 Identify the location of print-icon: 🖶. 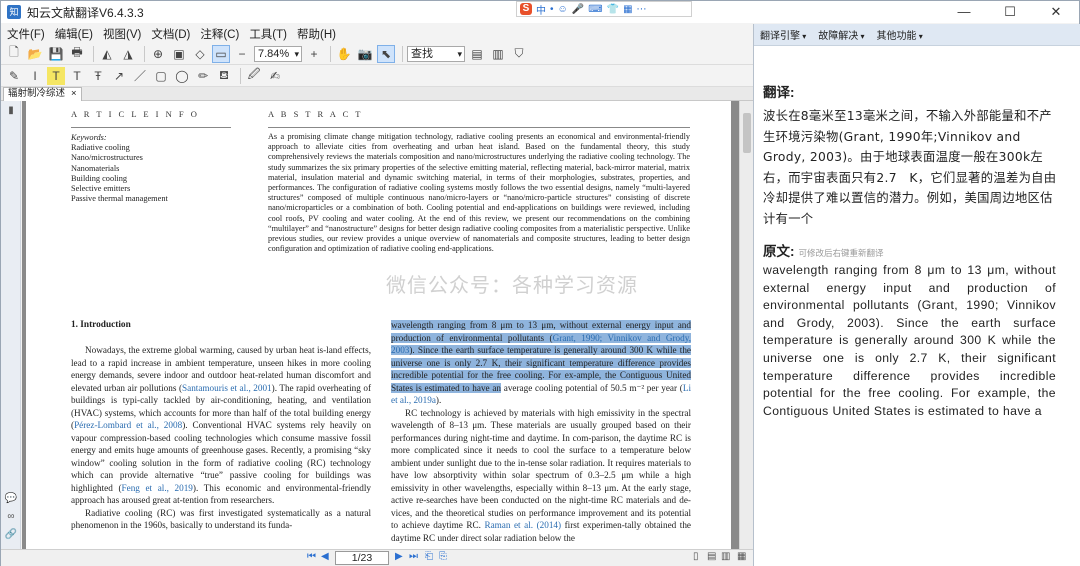
(77, 54).